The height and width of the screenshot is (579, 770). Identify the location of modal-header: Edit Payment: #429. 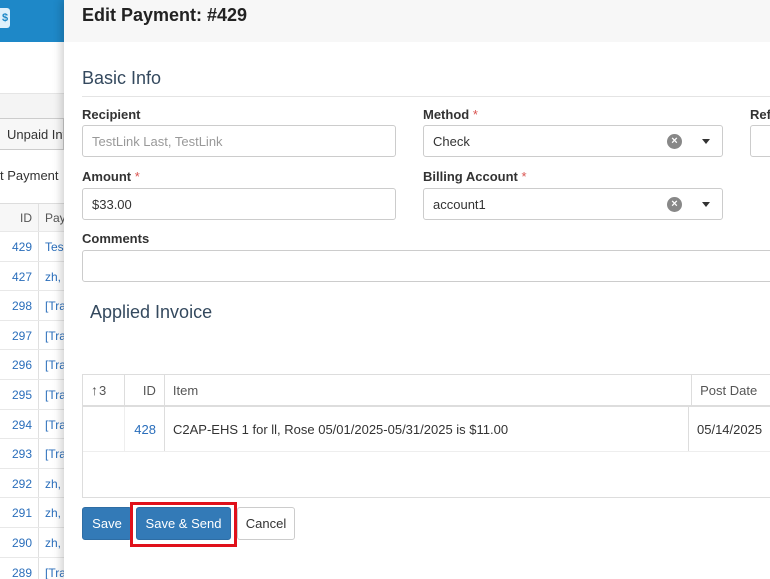
(417, 21).